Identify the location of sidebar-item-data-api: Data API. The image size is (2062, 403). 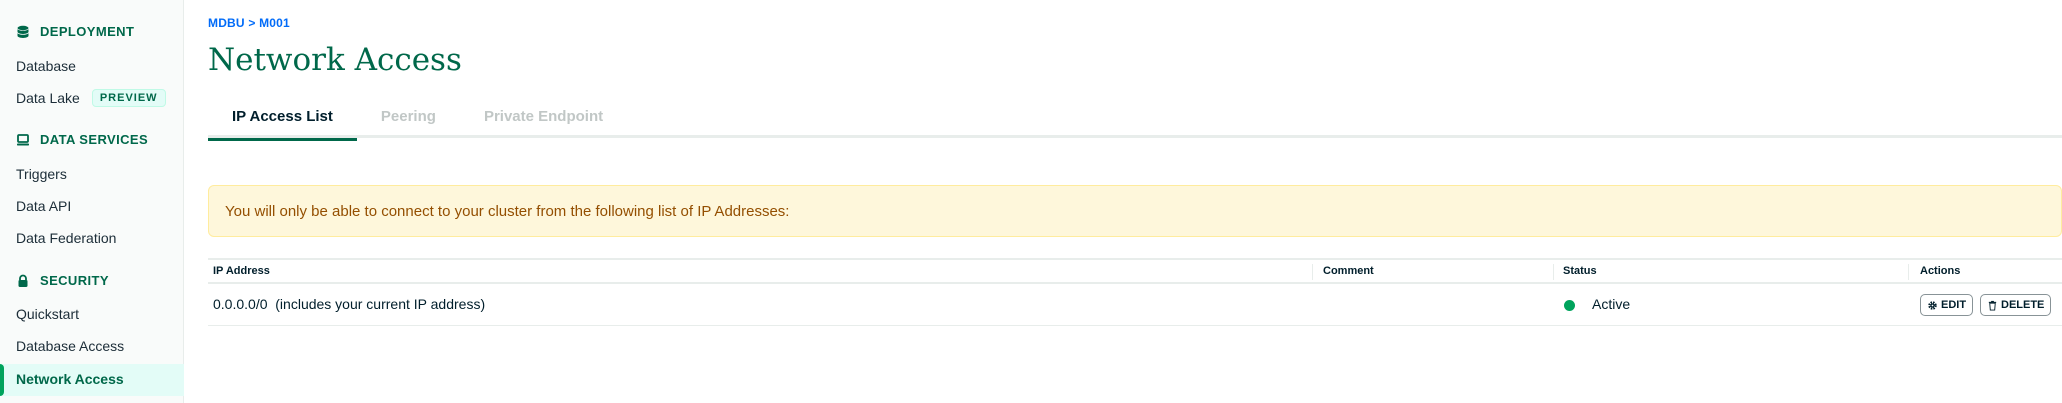
(43, 206).